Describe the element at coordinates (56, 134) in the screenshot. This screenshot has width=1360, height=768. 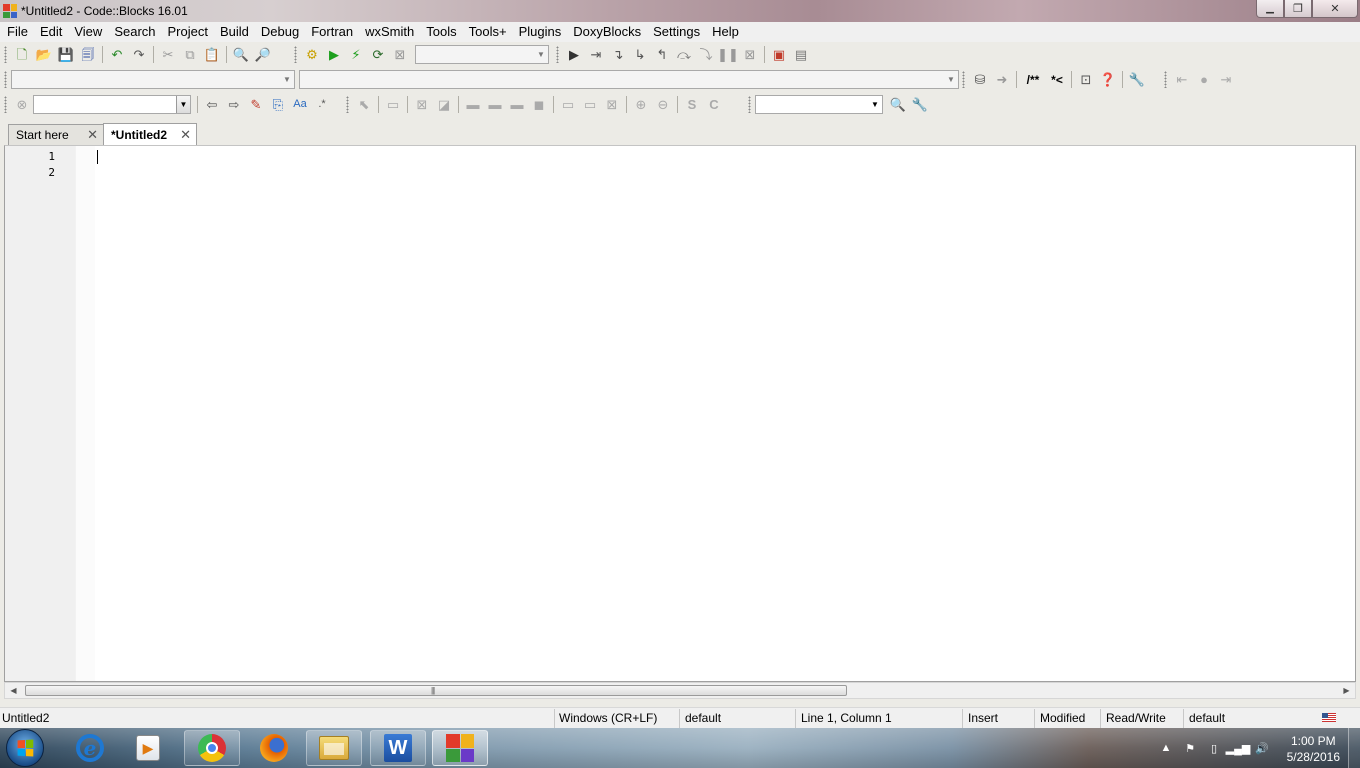
I see `tab-start-here: Start here ✕` at that location.